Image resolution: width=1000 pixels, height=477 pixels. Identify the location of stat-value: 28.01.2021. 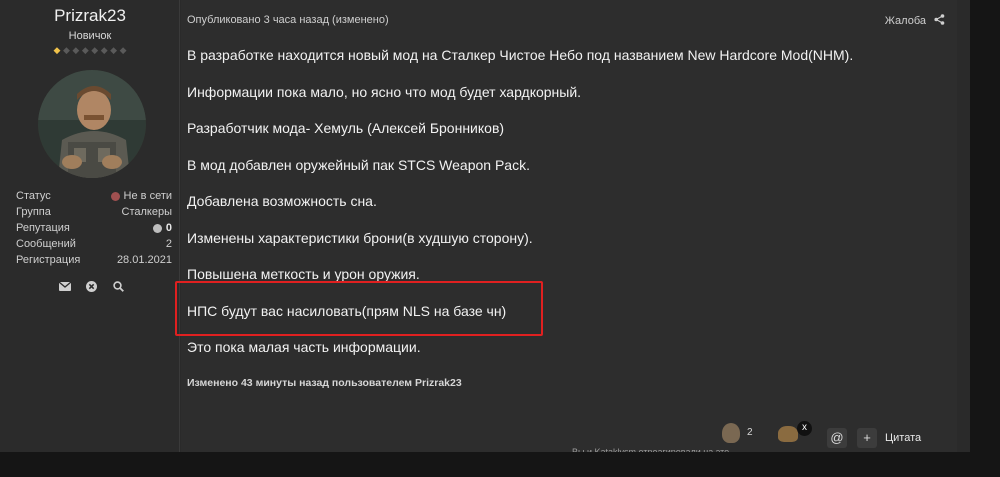
(144, 260).